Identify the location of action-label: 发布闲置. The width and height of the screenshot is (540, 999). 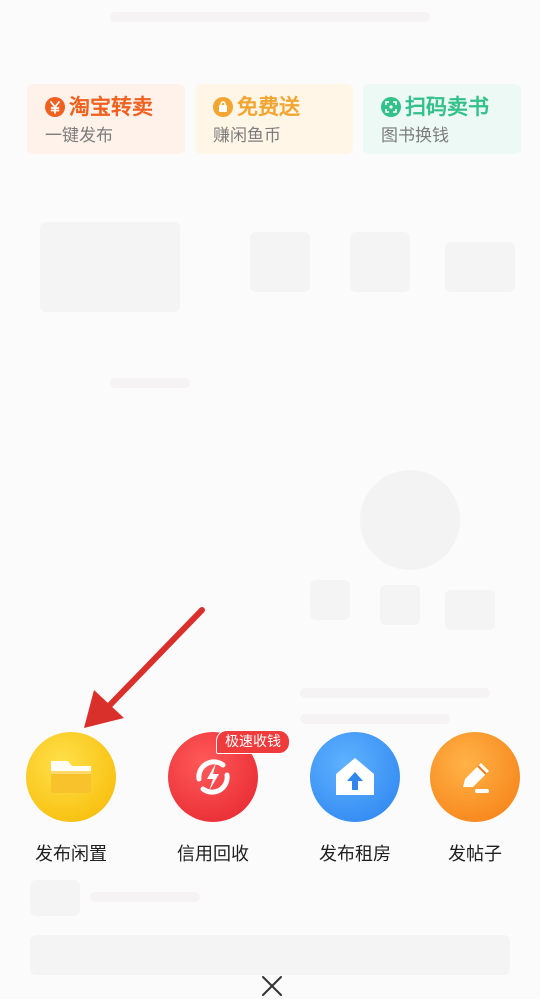
(71, 854).